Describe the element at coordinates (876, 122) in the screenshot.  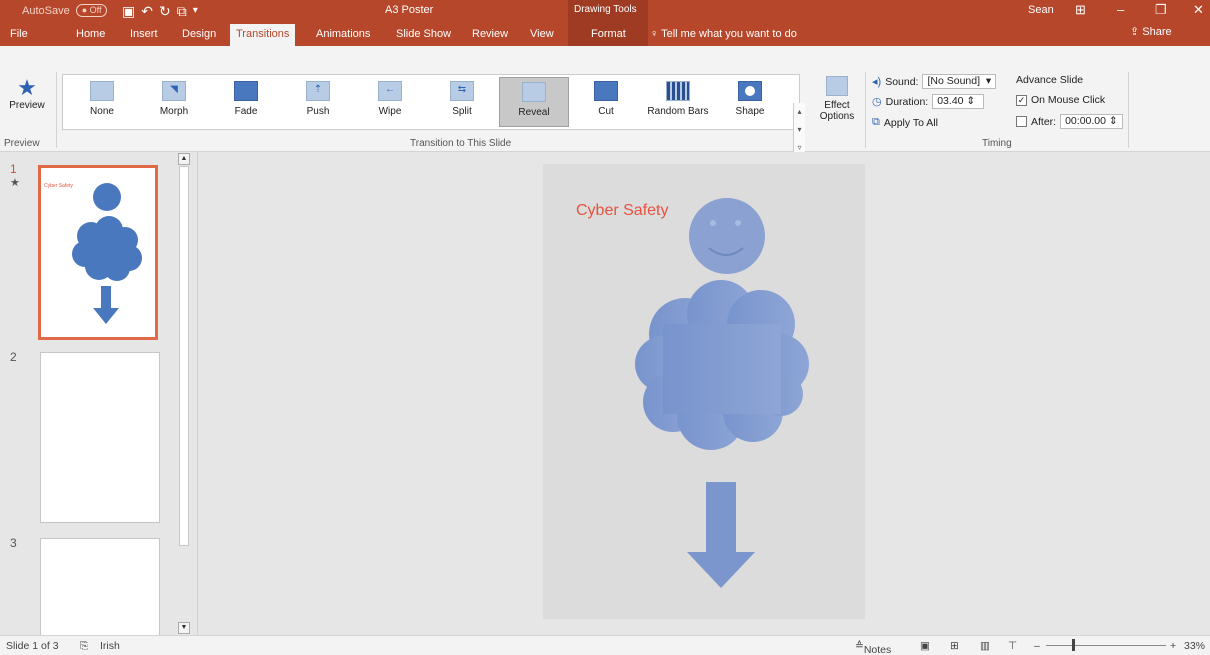
I see `apply-all-icon: ⧉` at that location.